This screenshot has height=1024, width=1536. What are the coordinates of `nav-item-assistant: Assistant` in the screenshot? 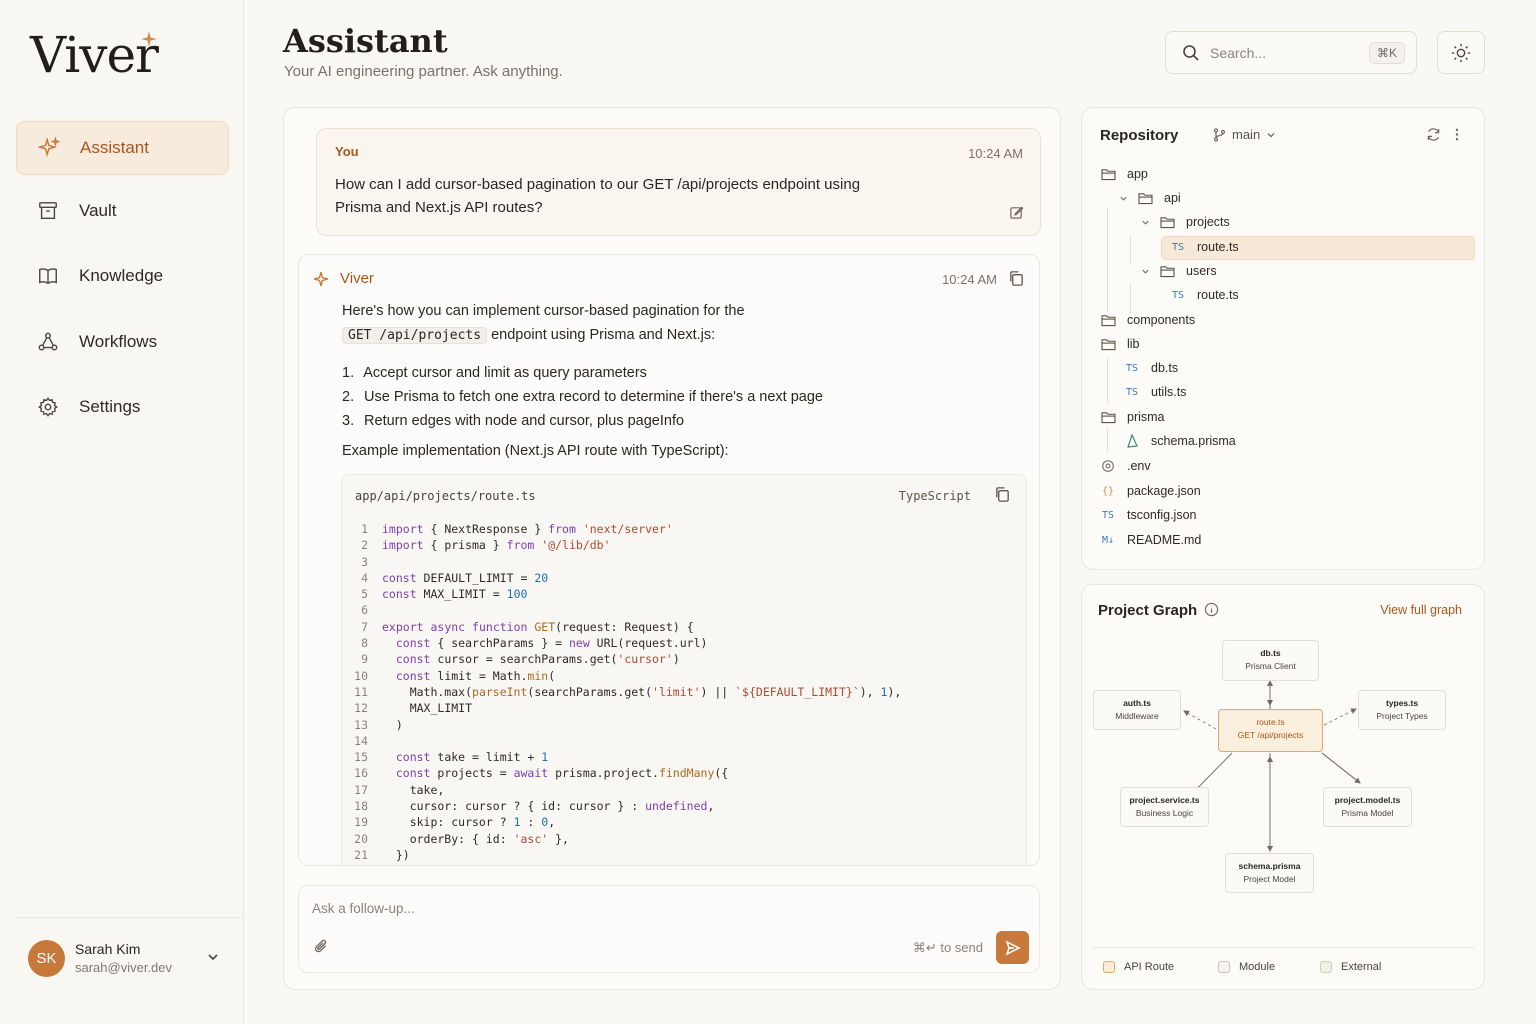 It's located at (122, 148).